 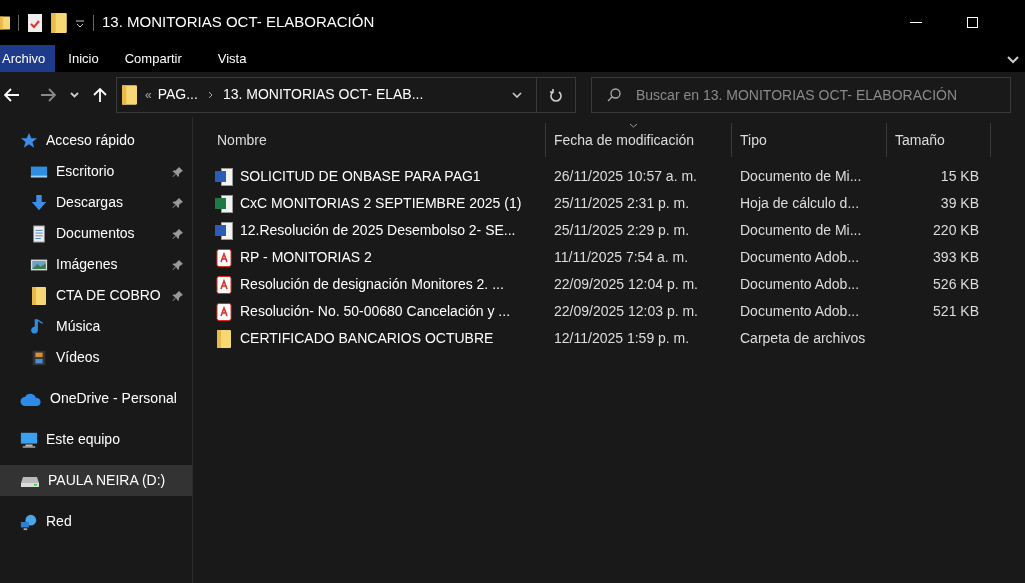 I want to click on back-arrow-icon, so click(x=12, y=94).